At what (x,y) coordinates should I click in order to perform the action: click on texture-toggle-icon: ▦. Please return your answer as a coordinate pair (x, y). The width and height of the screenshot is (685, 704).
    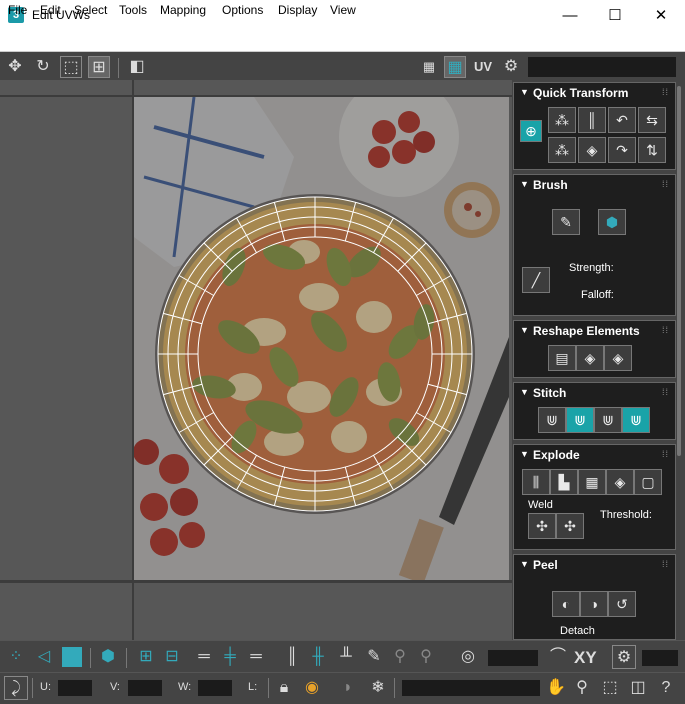
    Looking at the image, I should click on (455, 67).